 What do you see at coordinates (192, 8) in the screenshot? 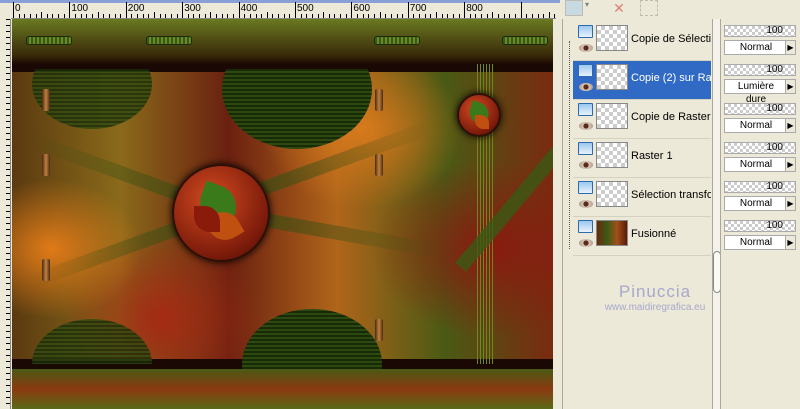
I see `ruler-label: 300` at bounding box center [192, 8].